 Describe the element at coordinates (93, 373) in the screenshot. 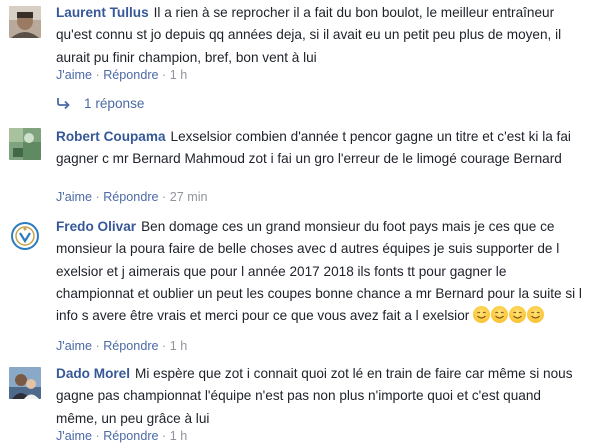

I see `comment-author: Dado Morel` at that location.